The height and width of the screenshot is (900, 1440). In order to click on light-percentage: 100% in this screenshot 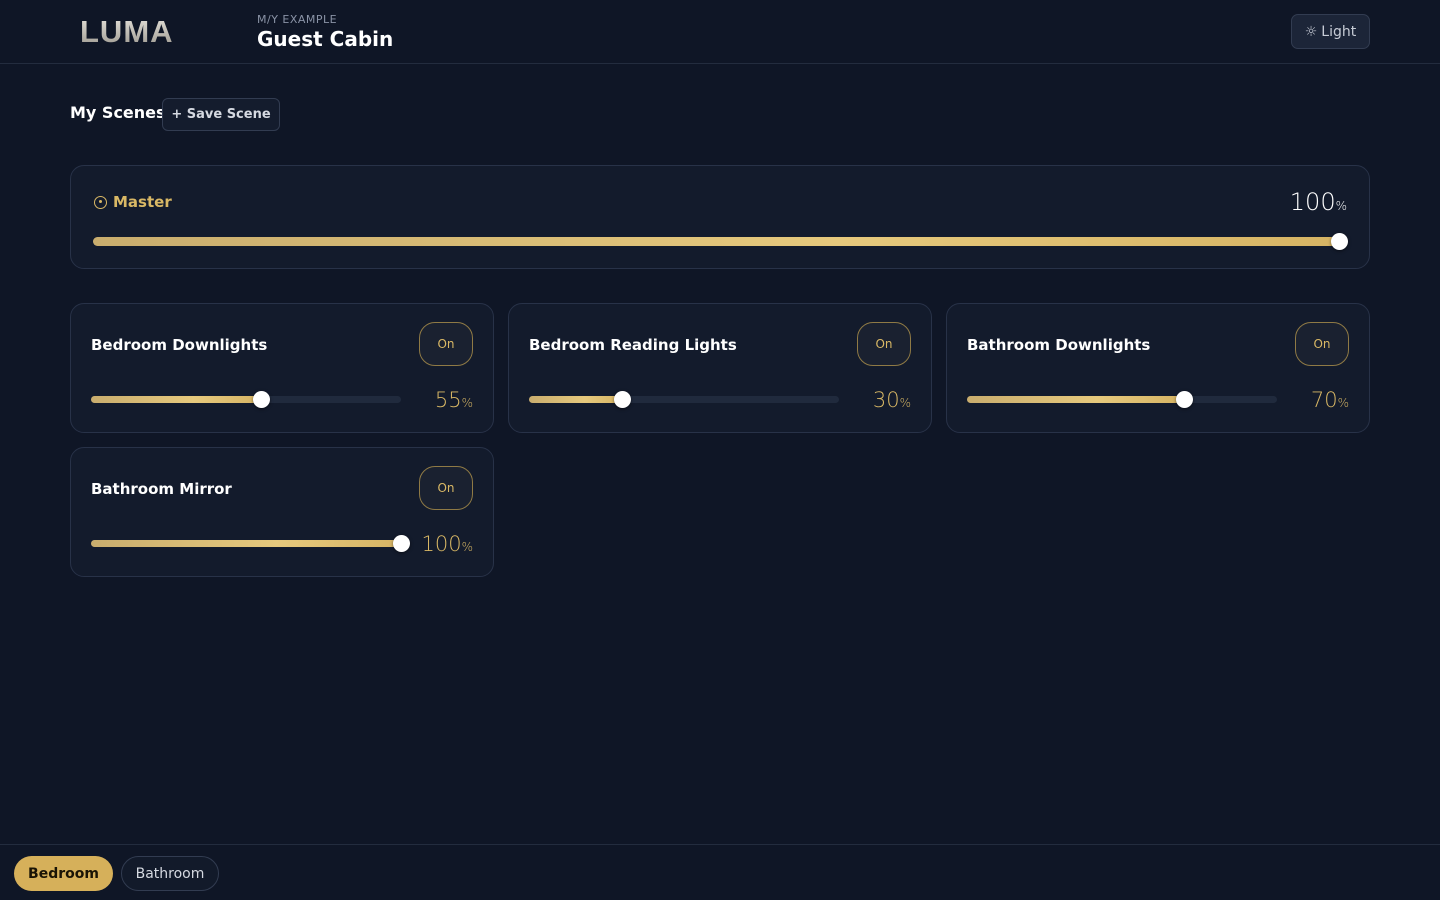, I will do `click(448, 544)`.